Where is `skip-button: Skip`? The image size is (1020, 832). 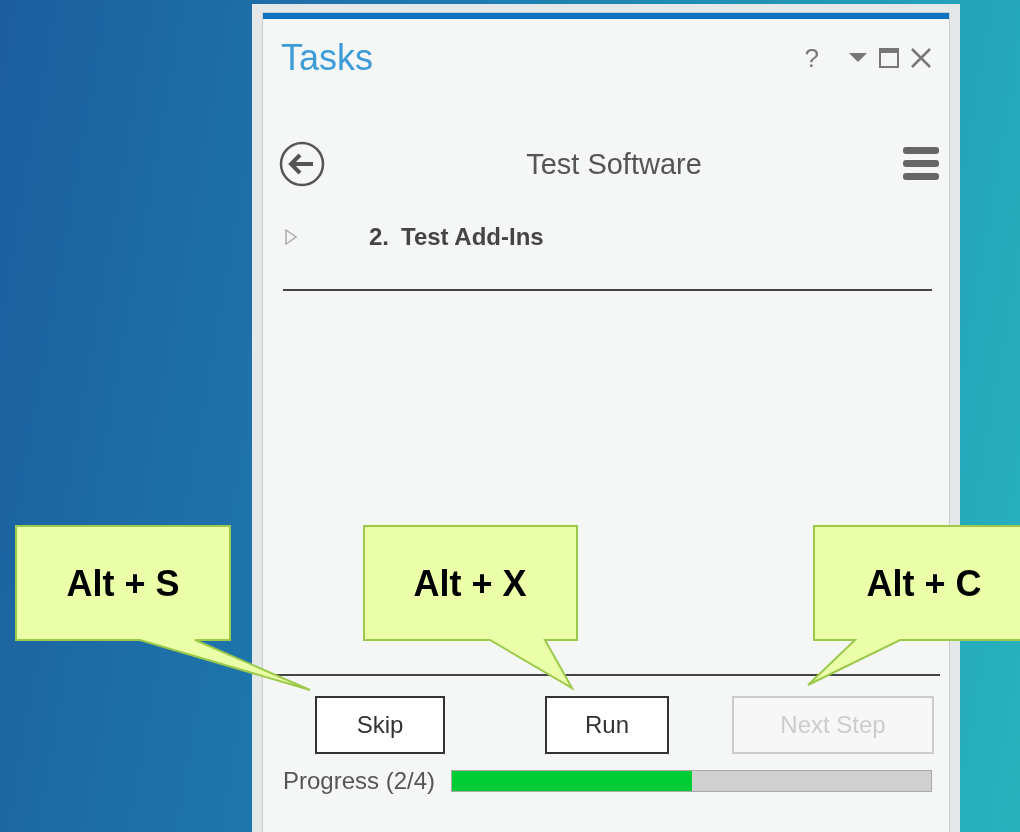
skip-button: Skip is located at coordinates (380, 725).